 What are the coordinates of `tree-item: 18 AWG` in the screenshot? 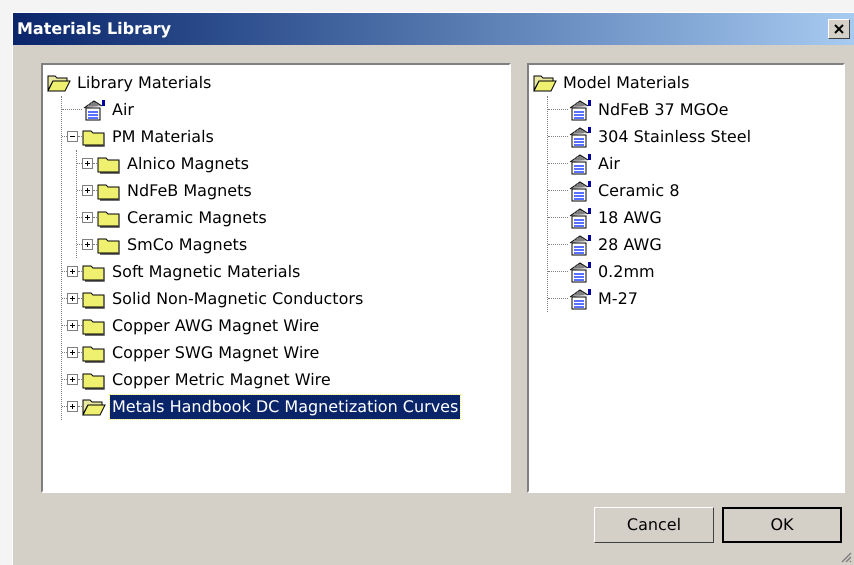 It's located at (630, 218).